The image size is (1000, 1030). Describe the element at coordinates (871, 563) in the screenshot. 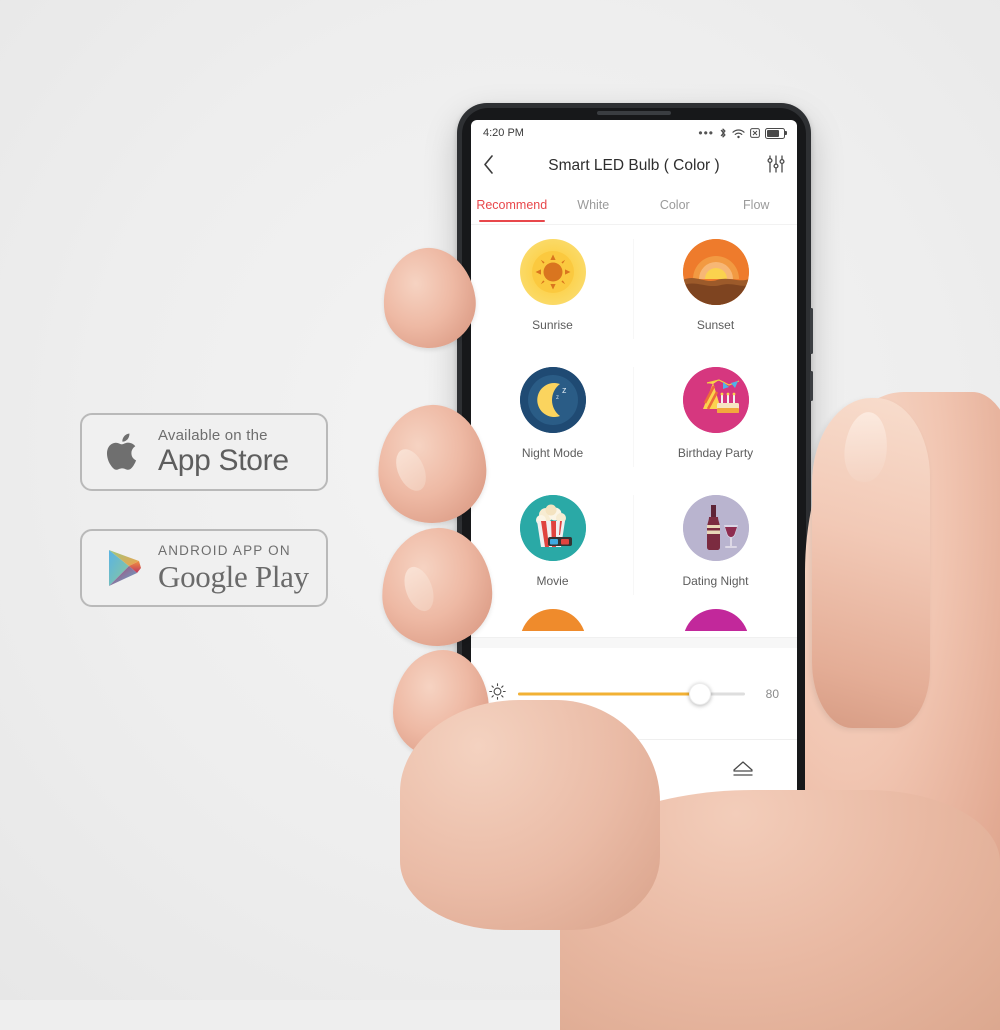

I see `thumb` at that location.